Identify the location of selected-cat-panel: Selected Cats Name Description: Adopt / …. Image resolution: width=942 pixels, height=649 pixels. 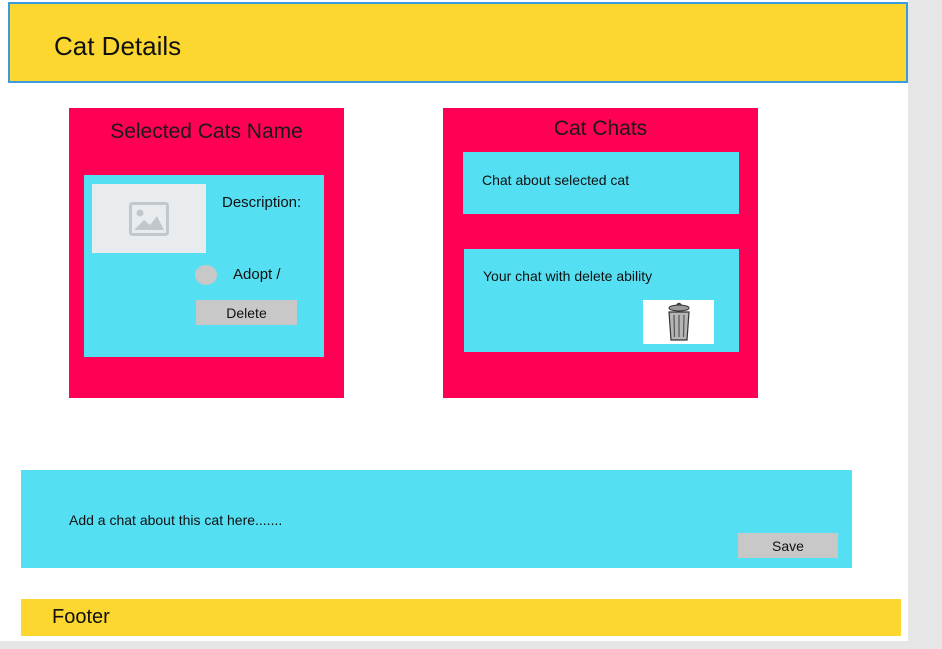
(206, 253).